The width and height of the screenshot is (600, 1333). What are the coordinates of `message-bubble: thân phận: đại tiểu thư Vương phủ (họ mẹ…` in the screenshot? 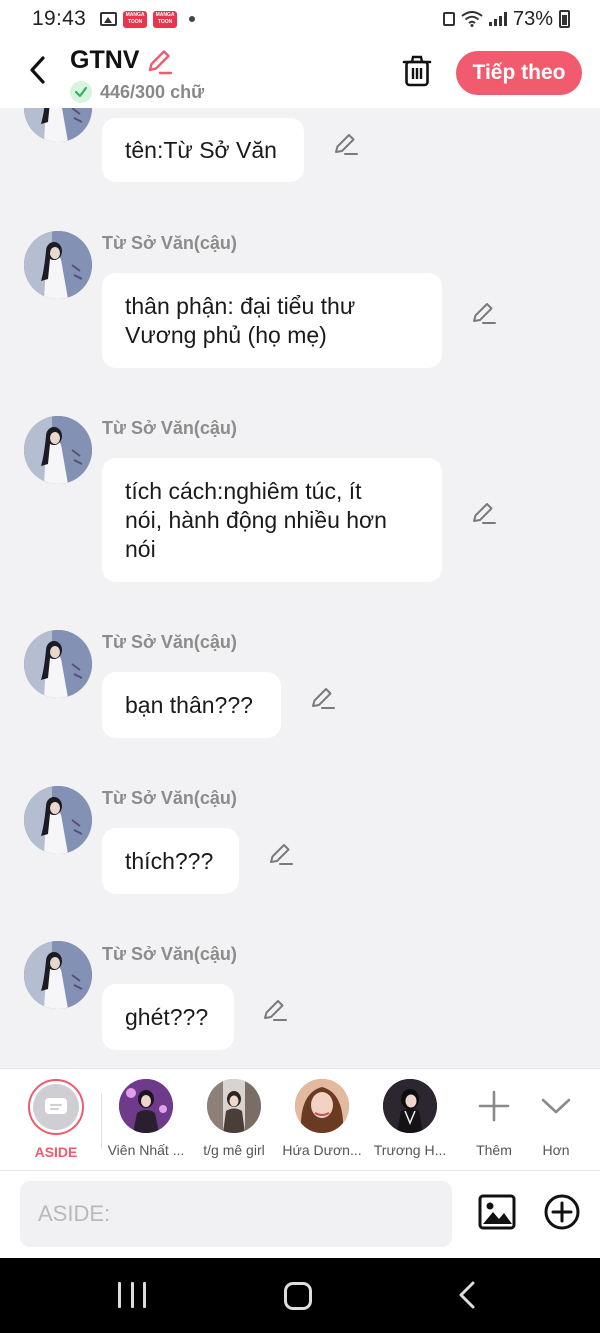 It's located at (272, 320).